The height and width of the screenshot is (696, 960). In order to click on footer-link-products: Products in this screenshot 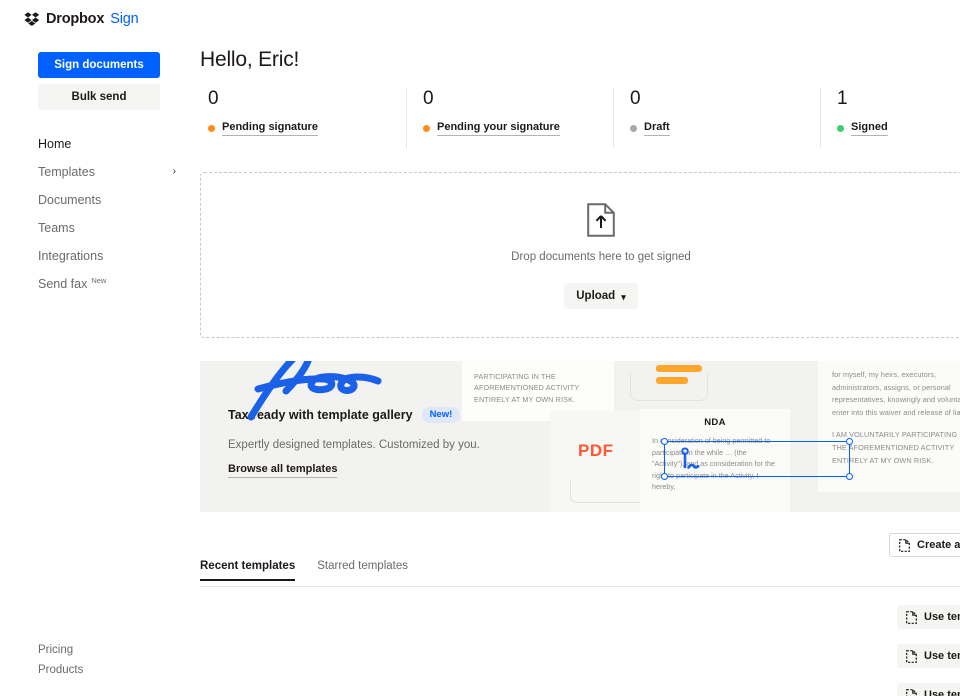, I will do `click(96, 670)`.